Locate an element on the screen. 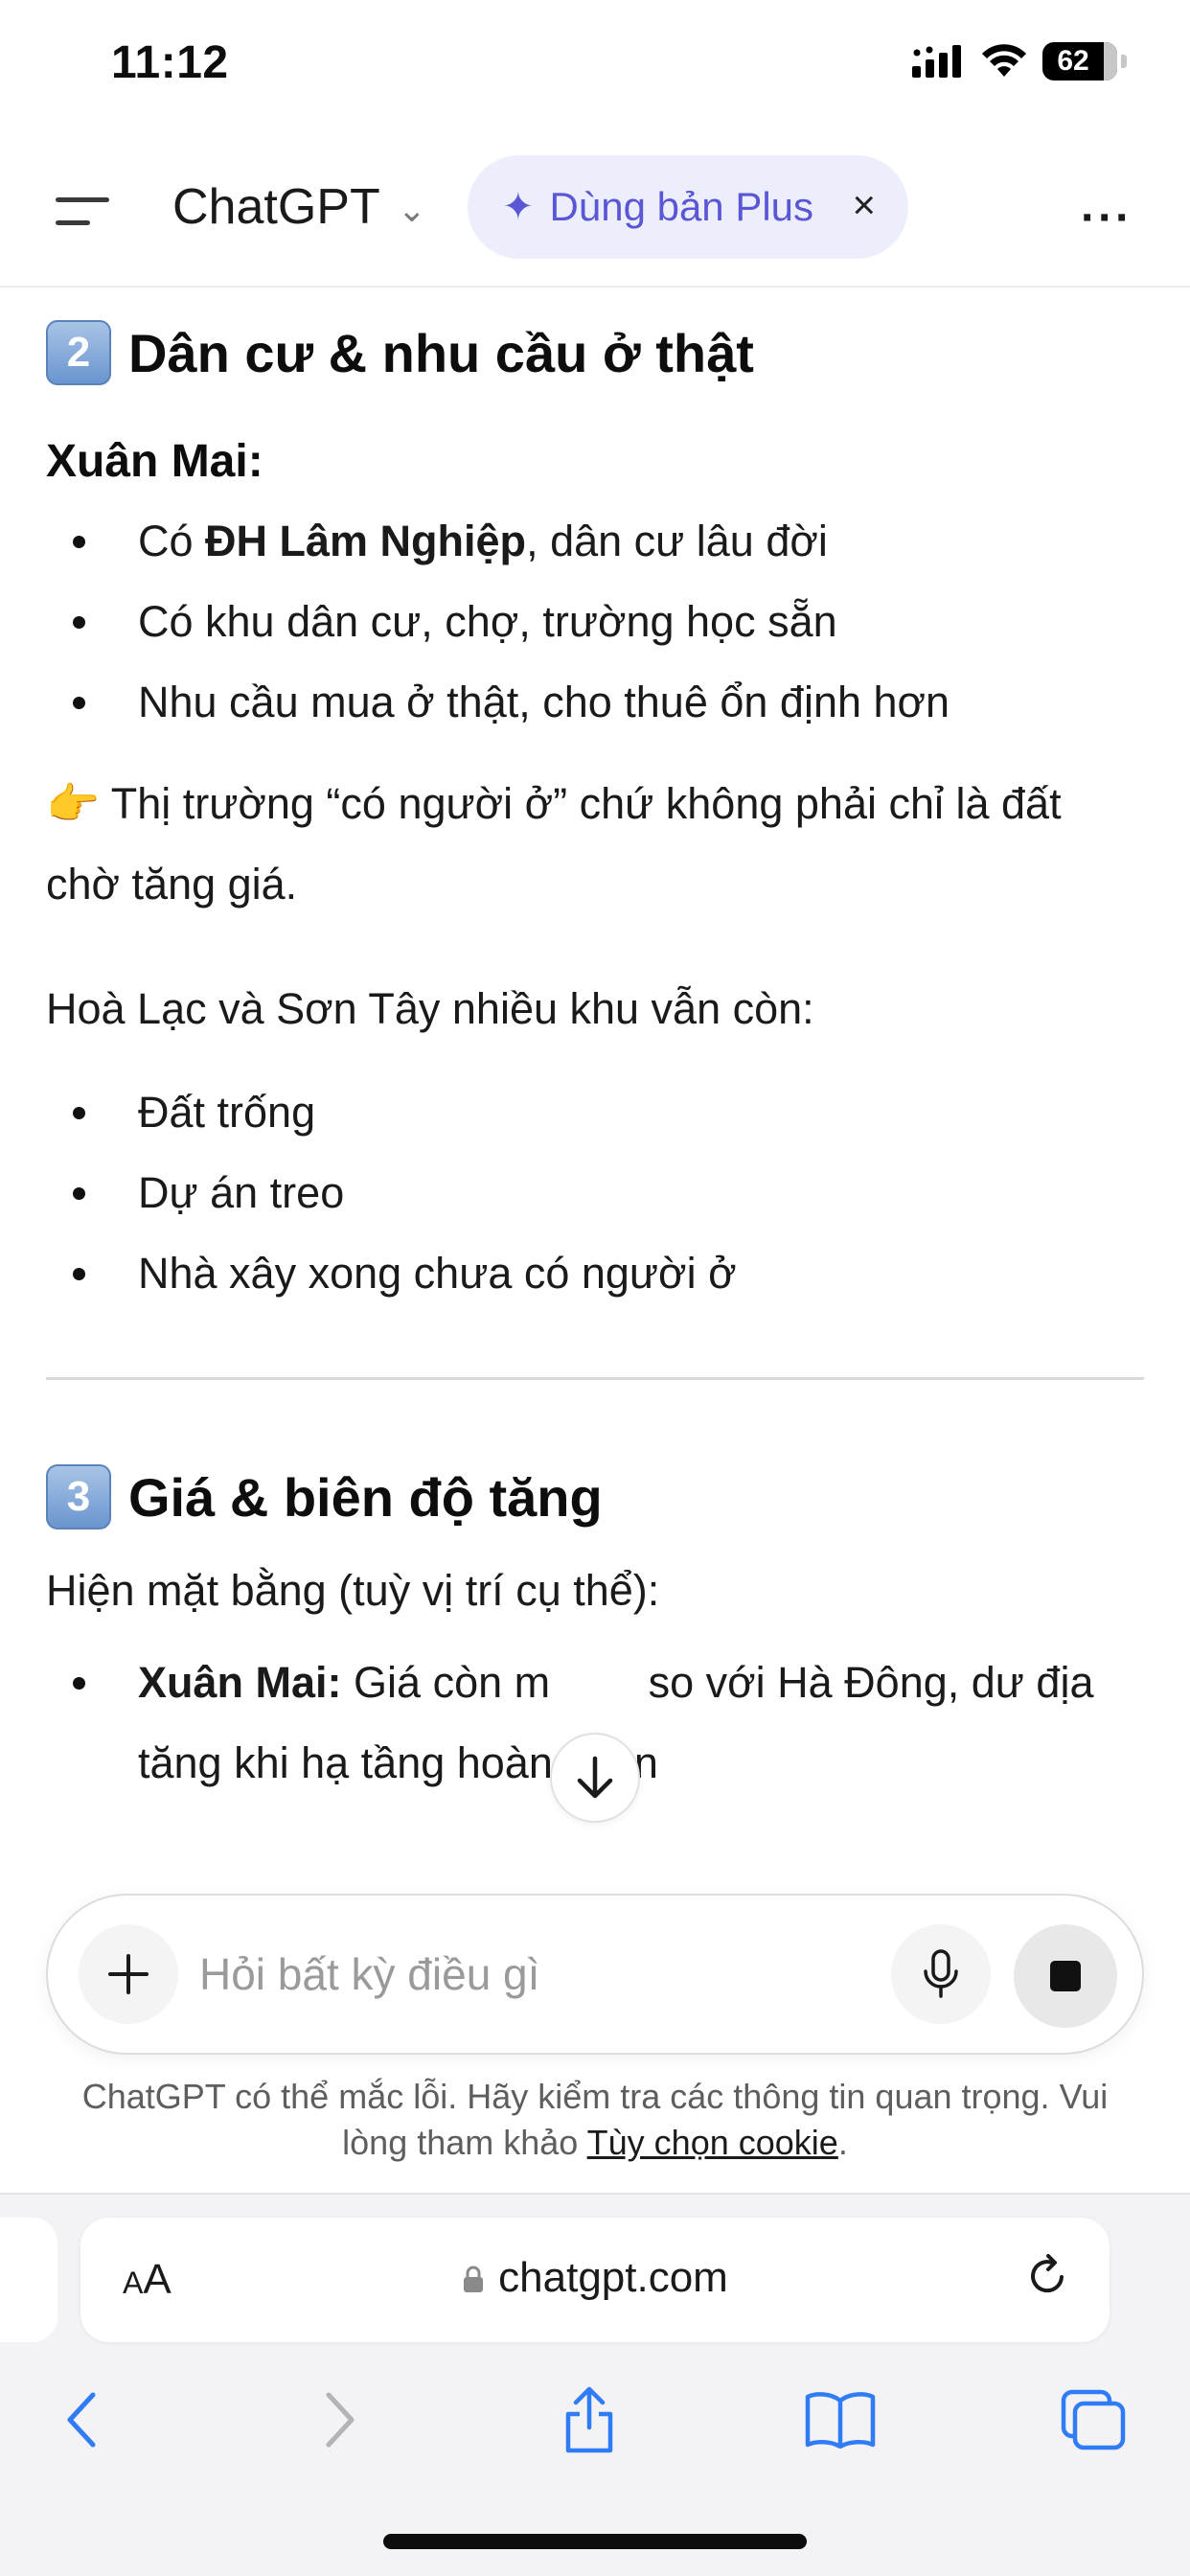 The height and width of the screenshot is (2576, 1190). bookmarks-button is located at coordinates (840, 2420).